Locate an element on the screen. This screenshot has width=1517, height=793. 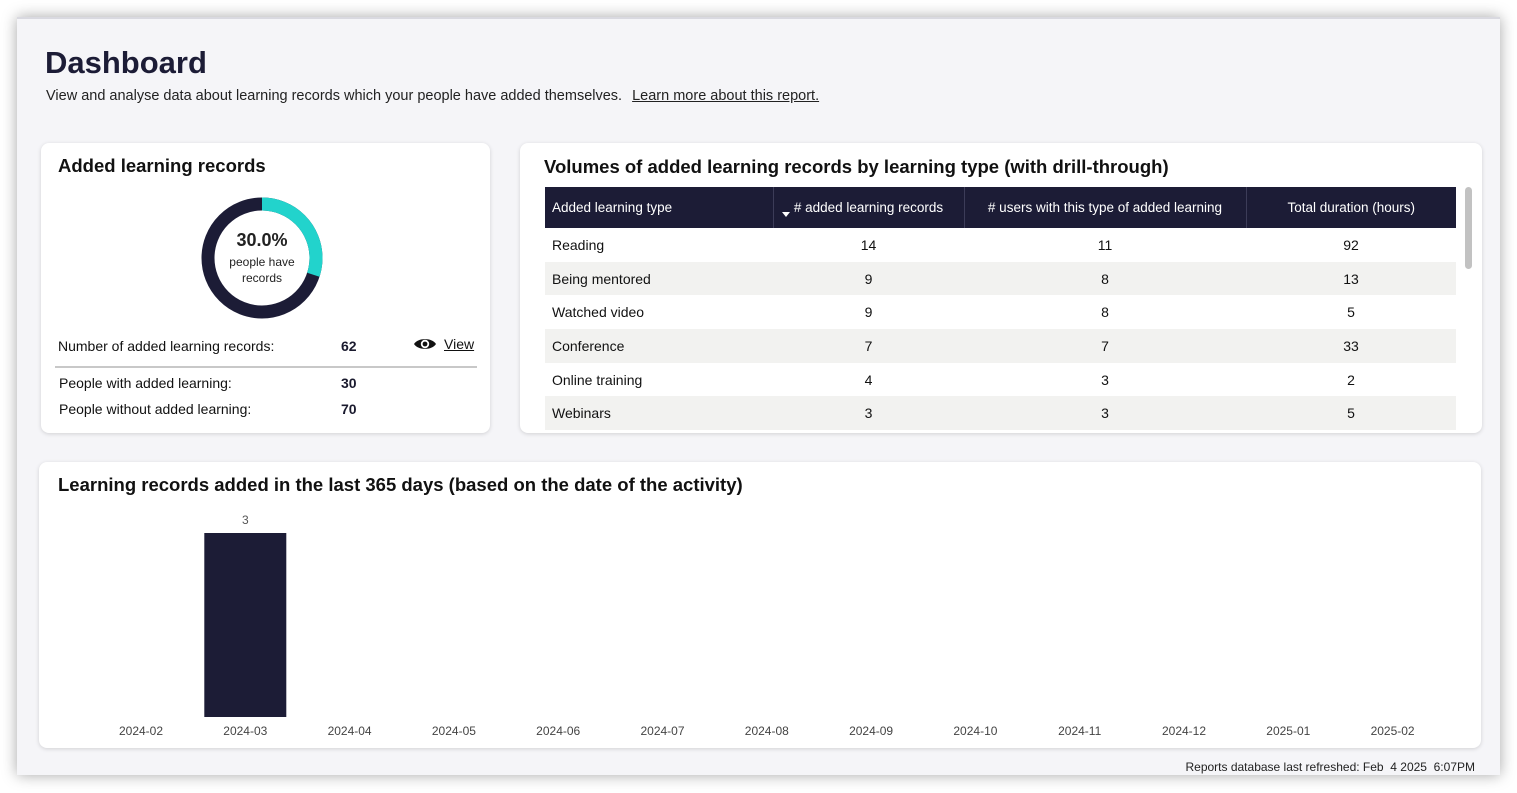
cell-learning-type: Watched video is located at coordinates (598, 312).